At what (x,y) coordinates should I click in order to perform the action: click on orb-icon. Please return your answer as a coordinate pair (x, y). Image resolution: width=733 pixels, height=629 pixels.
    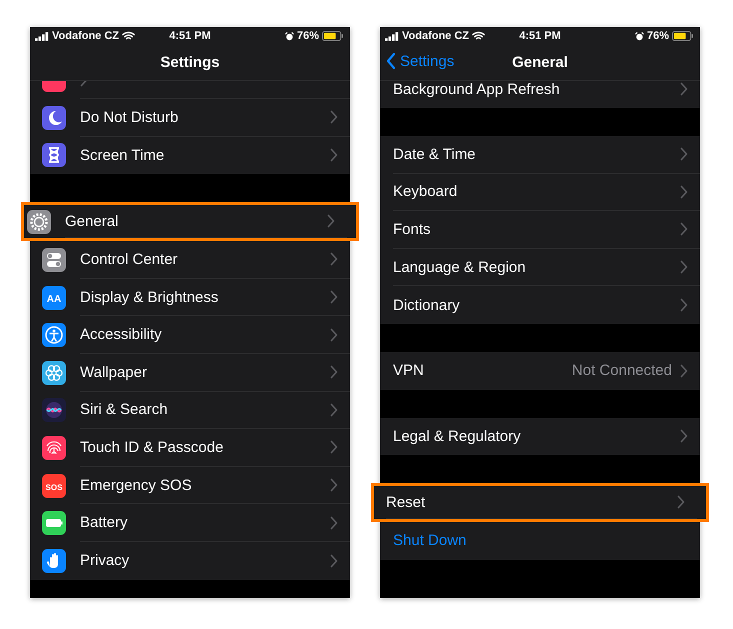
    Looking at the image, I should click on (54, 410).